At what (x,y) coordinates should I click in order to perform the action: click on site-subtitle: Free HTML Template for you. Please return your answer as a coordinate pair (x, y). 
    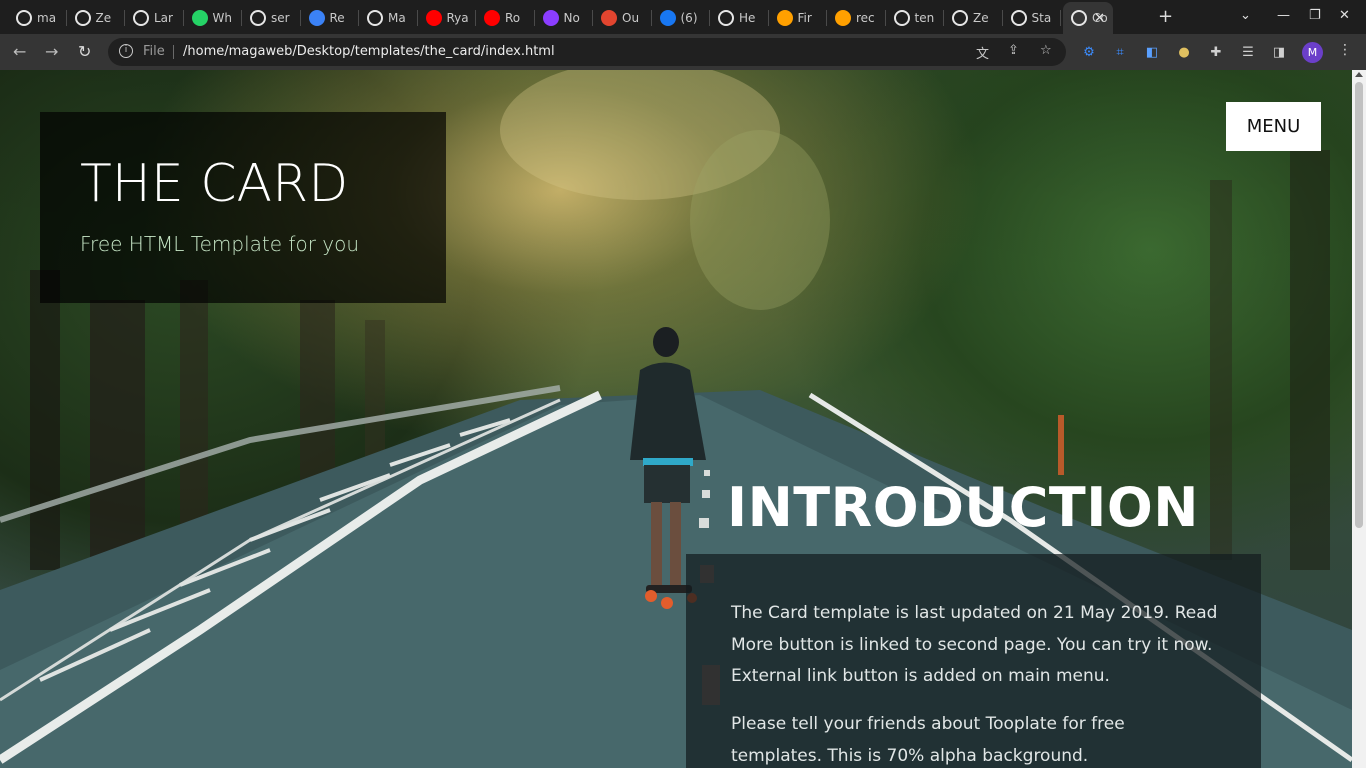
    Looking at the image, I should click on (220, 244).